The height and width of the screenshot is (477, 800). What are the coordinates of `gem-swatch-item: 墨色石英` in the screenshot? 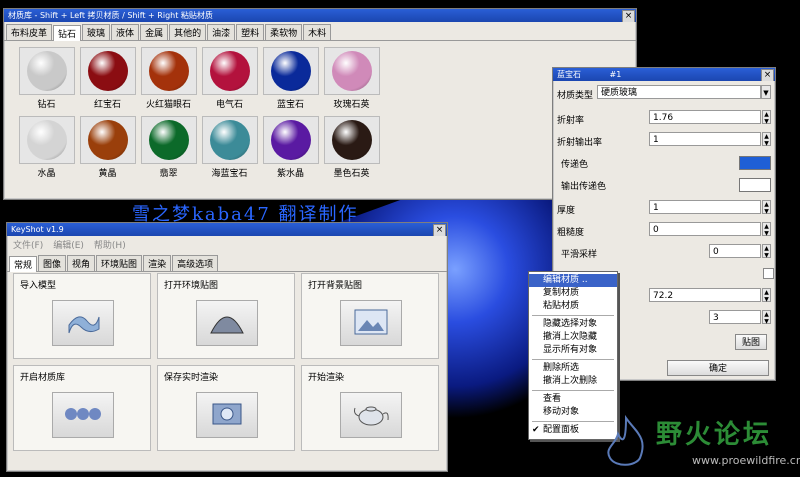 It's located at (351, 147).